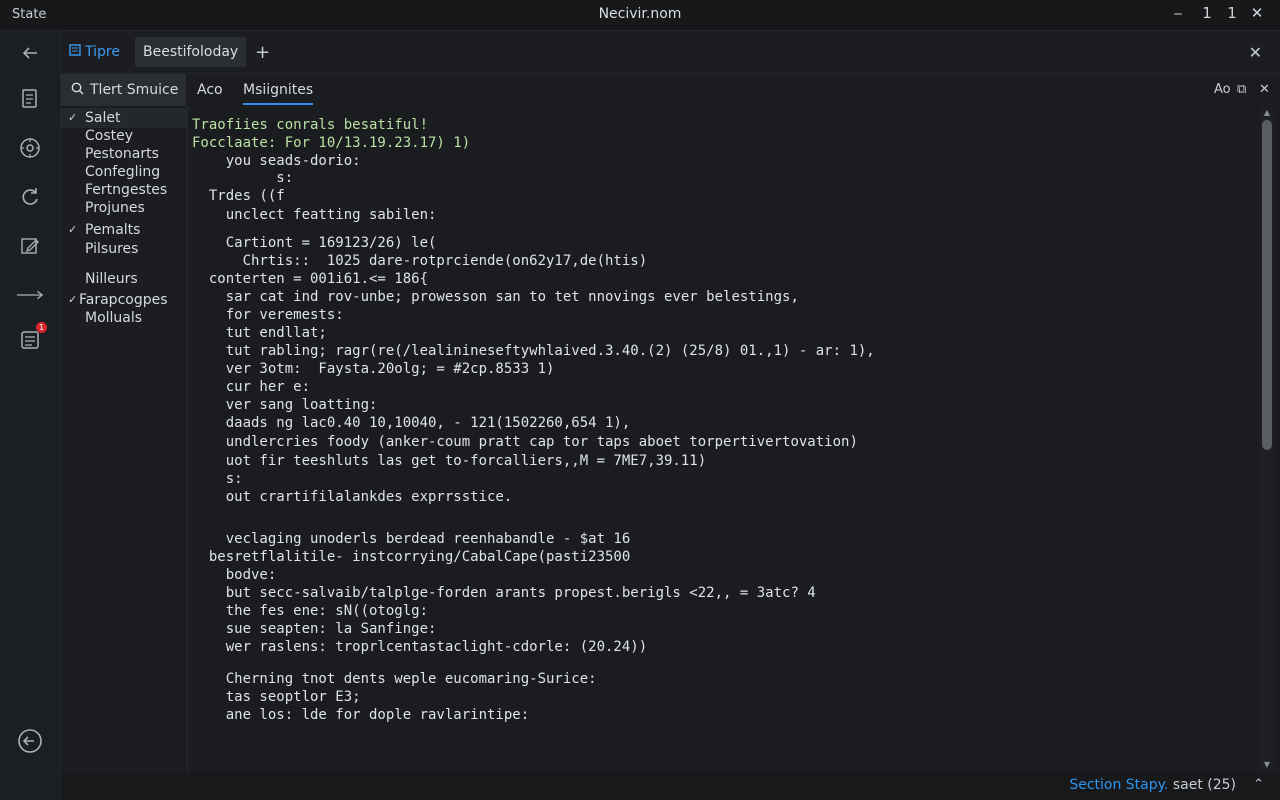 The width and height of the screenshot is (1280, 800). Describe the element at coordinates (111, 249) in the screenshot. I see `sidebar-item: Pilsures` at that location.